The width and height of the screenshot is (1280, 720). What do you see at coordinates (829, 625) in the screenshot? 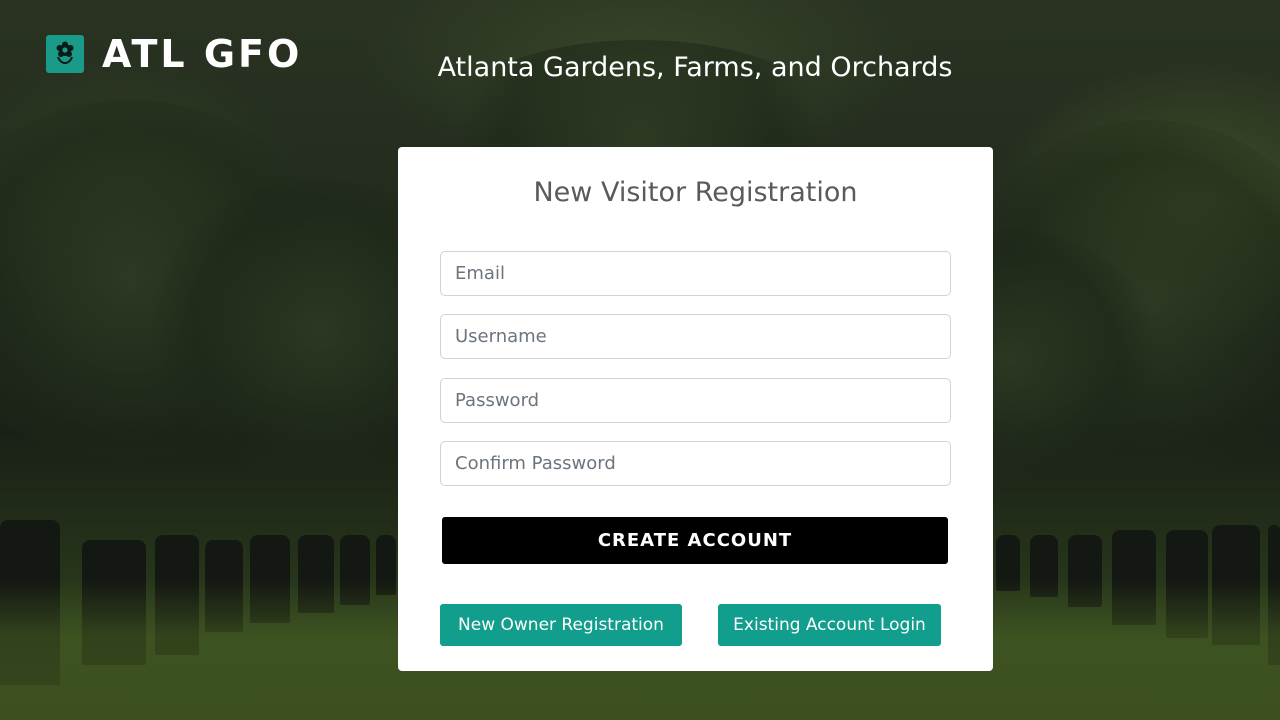
I see `existing-account-login-button: Existing Account Login` at bounding box center [829, 625].